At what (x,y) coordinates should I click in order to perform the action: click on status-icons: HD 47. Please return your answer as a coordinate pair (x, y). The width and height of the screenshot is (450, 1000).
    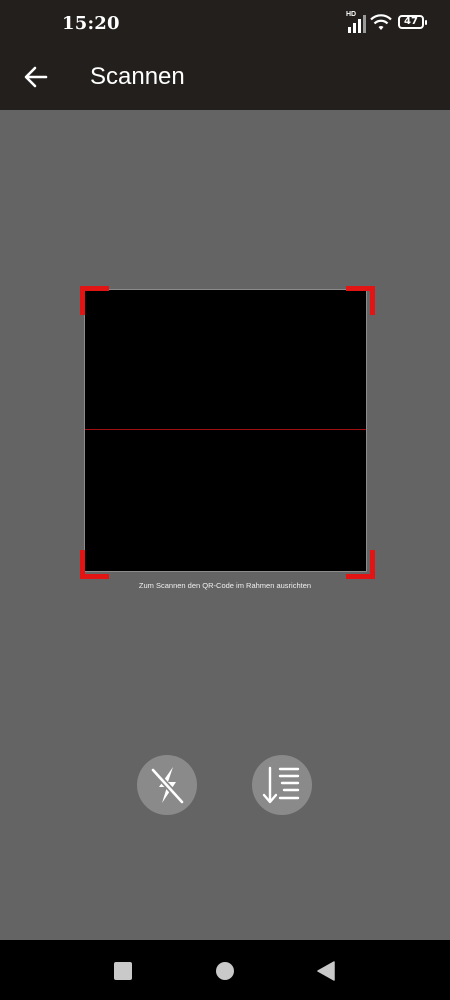
    Looking at the image, I should click on (388, 23).